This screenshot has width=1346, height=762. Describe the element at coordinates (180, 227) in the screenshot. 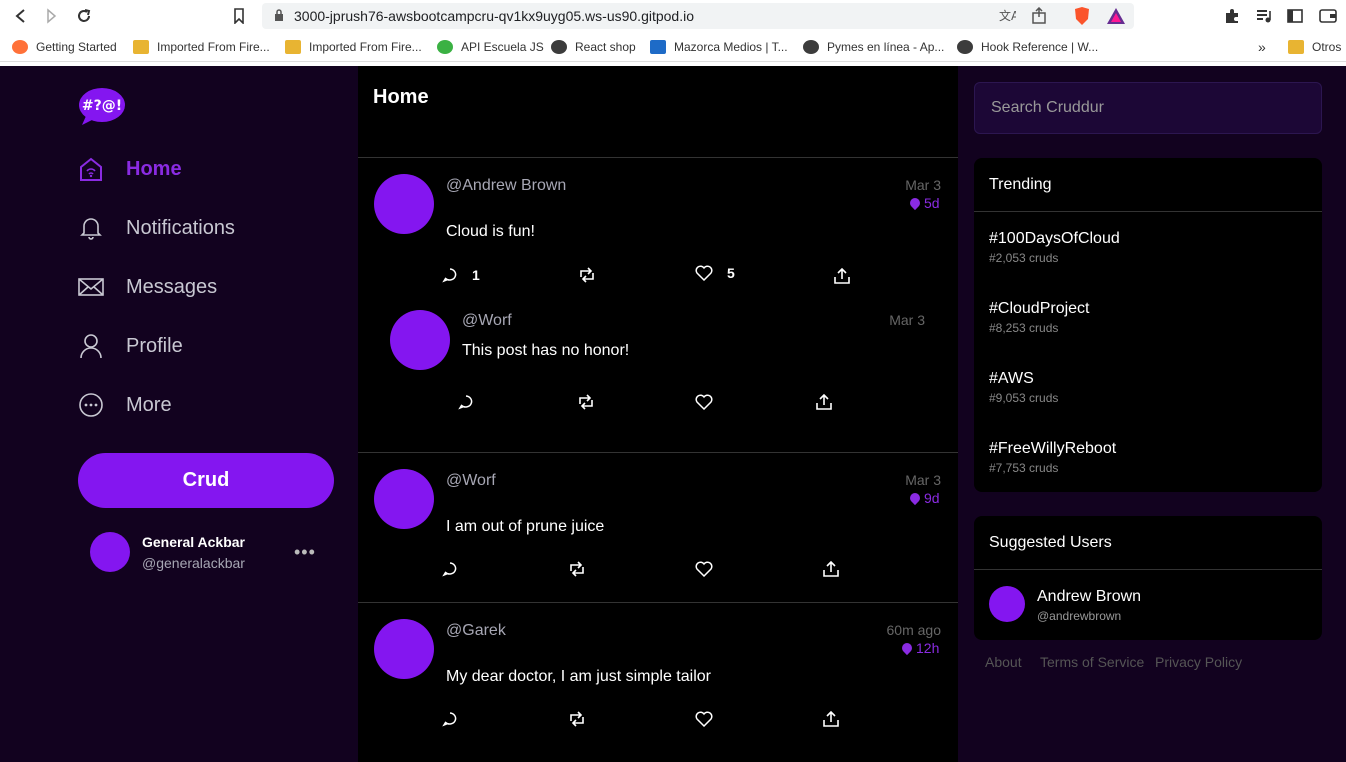

I see `nav-label: Notifications` at that location.